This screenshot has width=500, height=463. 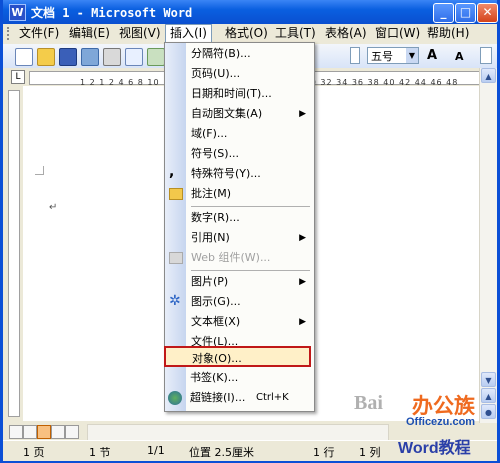 I want to click on menu-item-shortcut: Ctrl+K, so click(x=272, y=397).